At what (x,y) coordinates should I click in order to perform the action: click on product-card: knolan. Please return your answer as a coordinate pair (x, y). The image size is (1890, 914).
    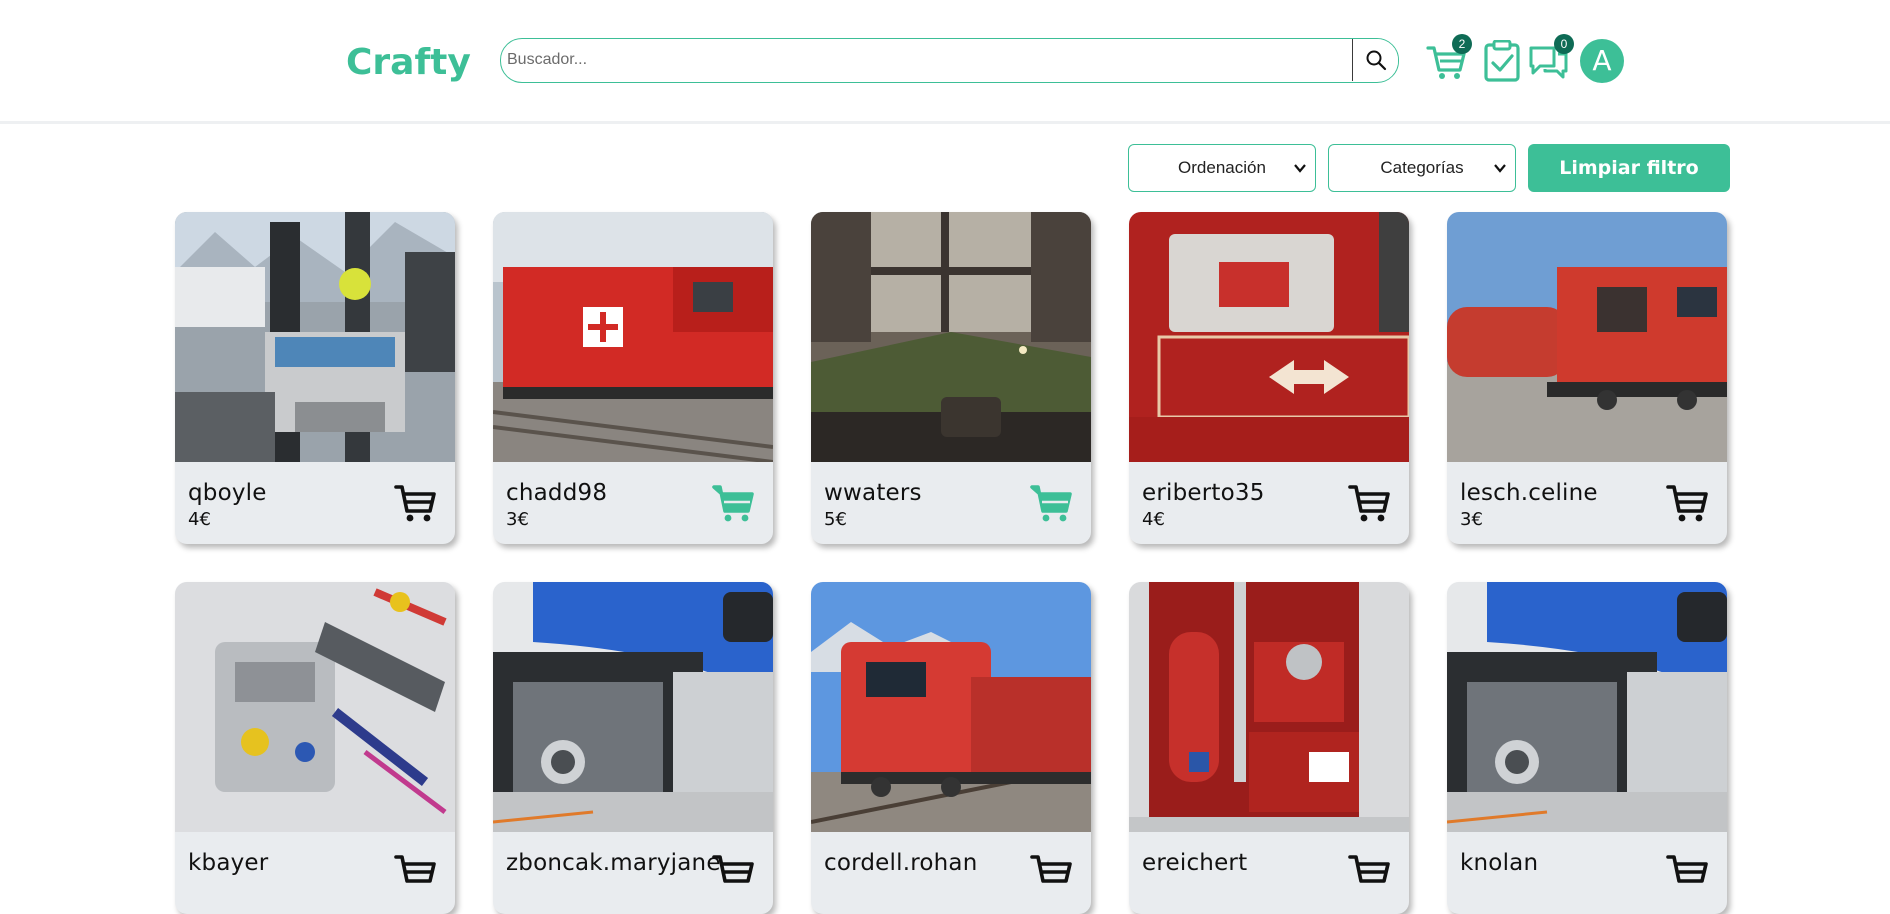
    Looking at the image, I should click on (1587, 748).